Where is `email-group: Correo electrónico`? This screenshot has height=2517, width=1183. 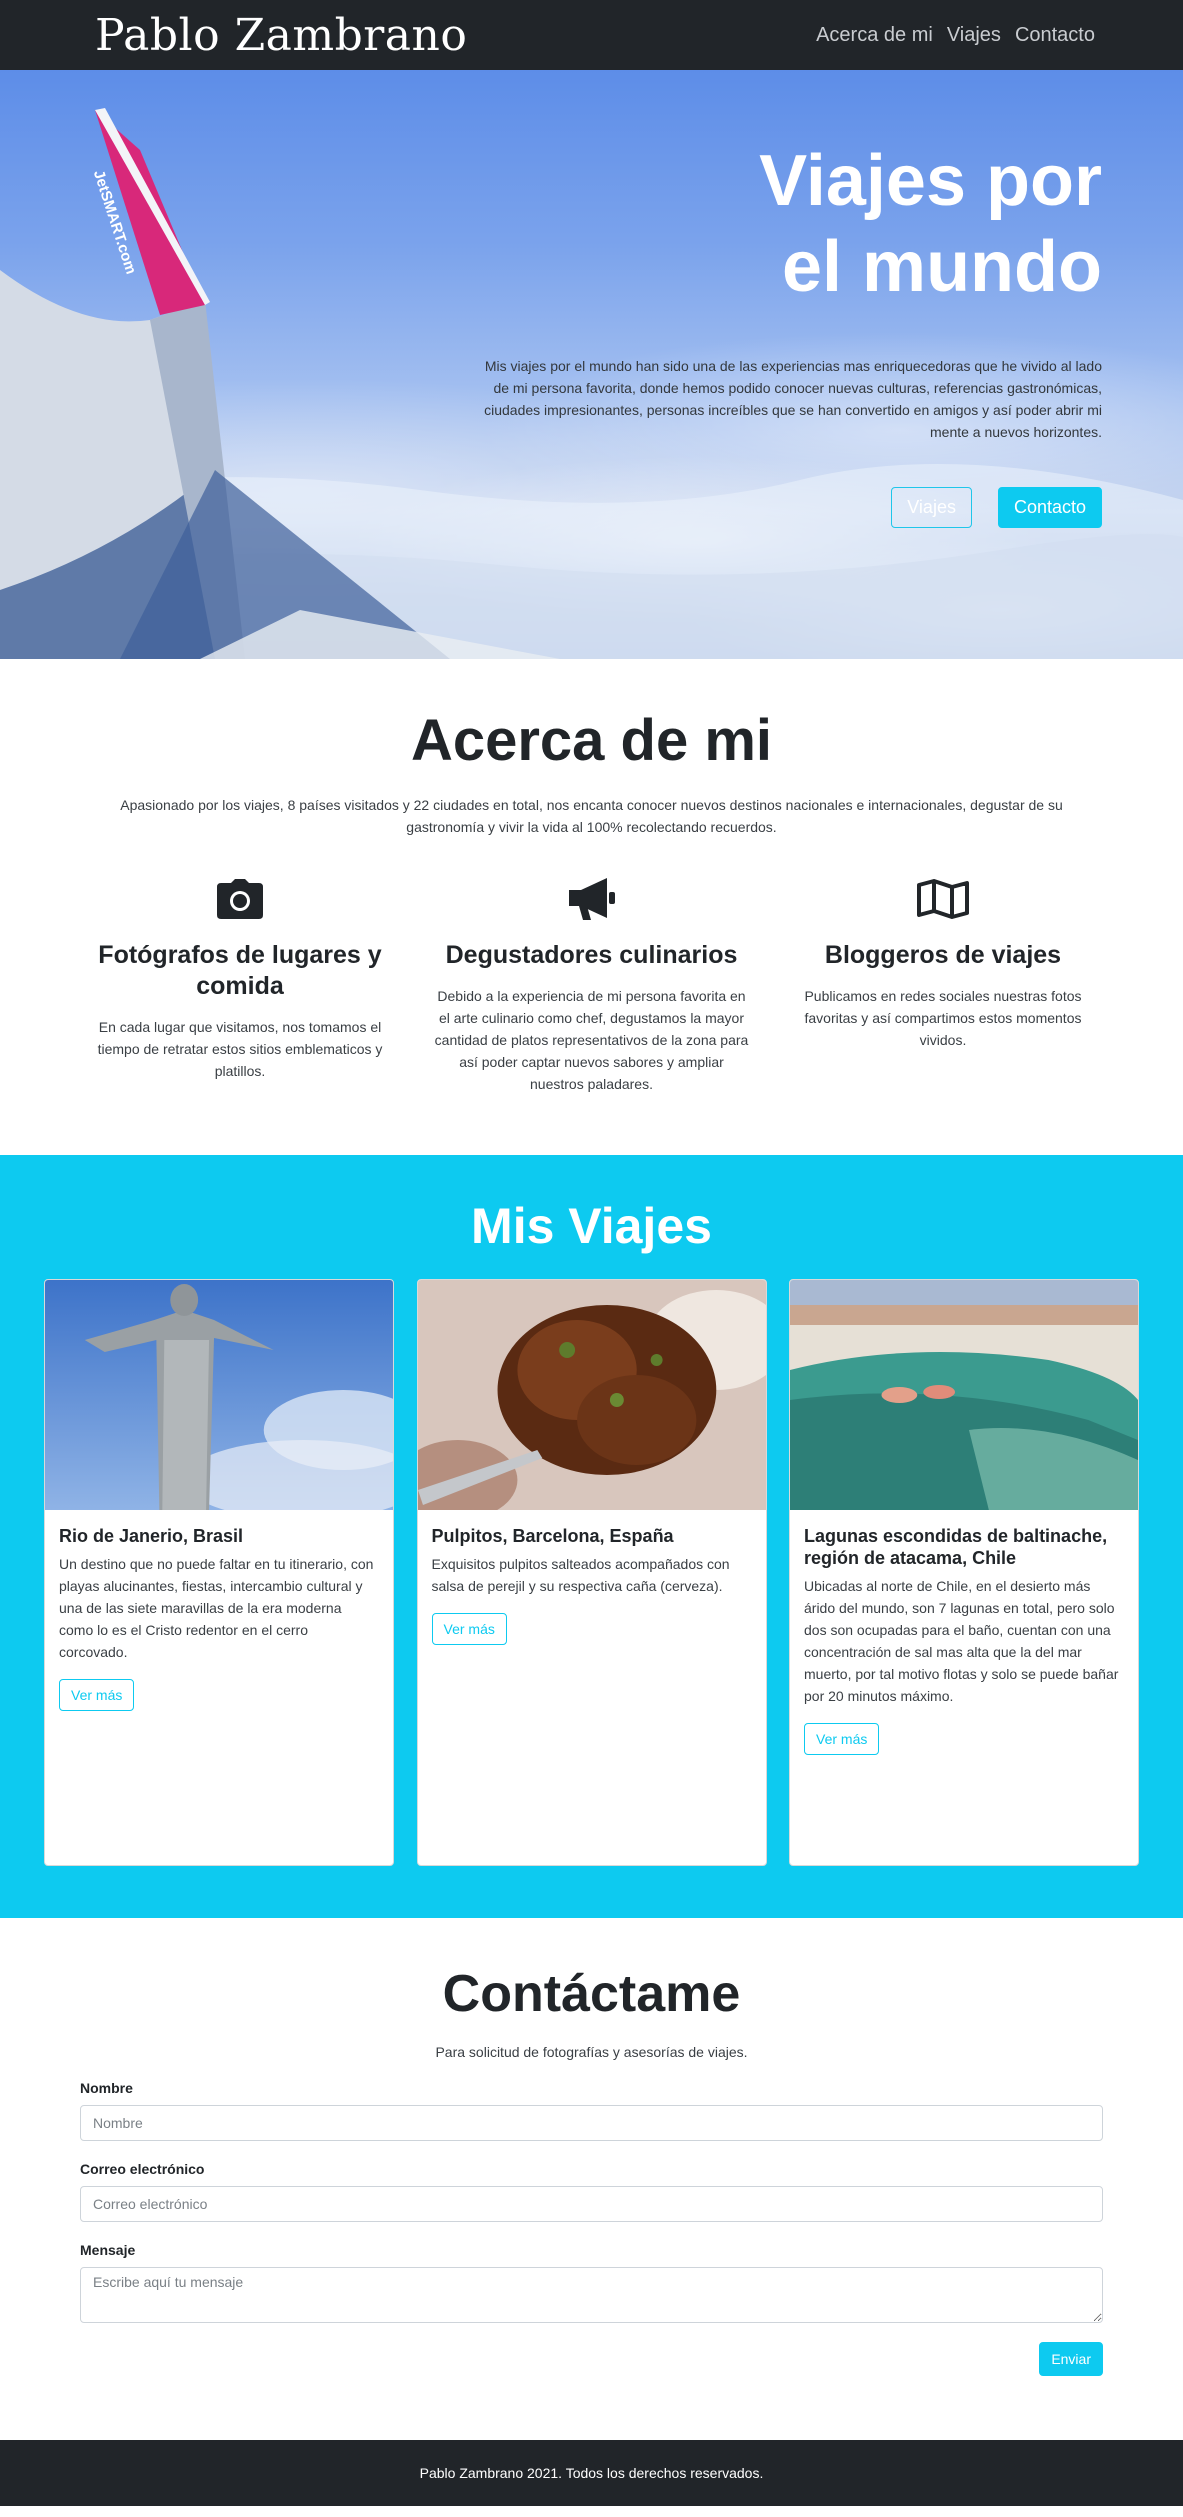
email-group: Correo electrónico is located at coordinates (591, 2191).